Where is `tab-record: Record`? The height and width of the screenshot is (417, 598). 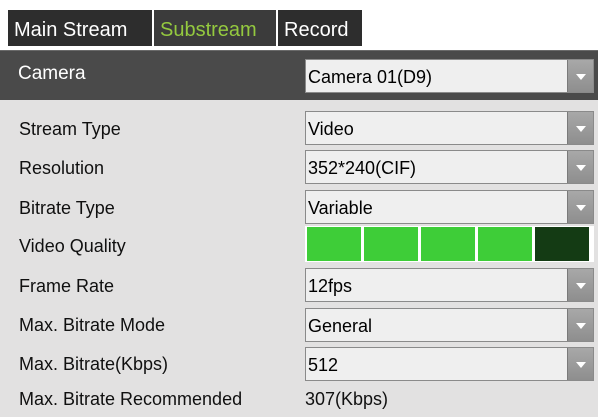
tab-record: Record is located at coordinates (320, 28).